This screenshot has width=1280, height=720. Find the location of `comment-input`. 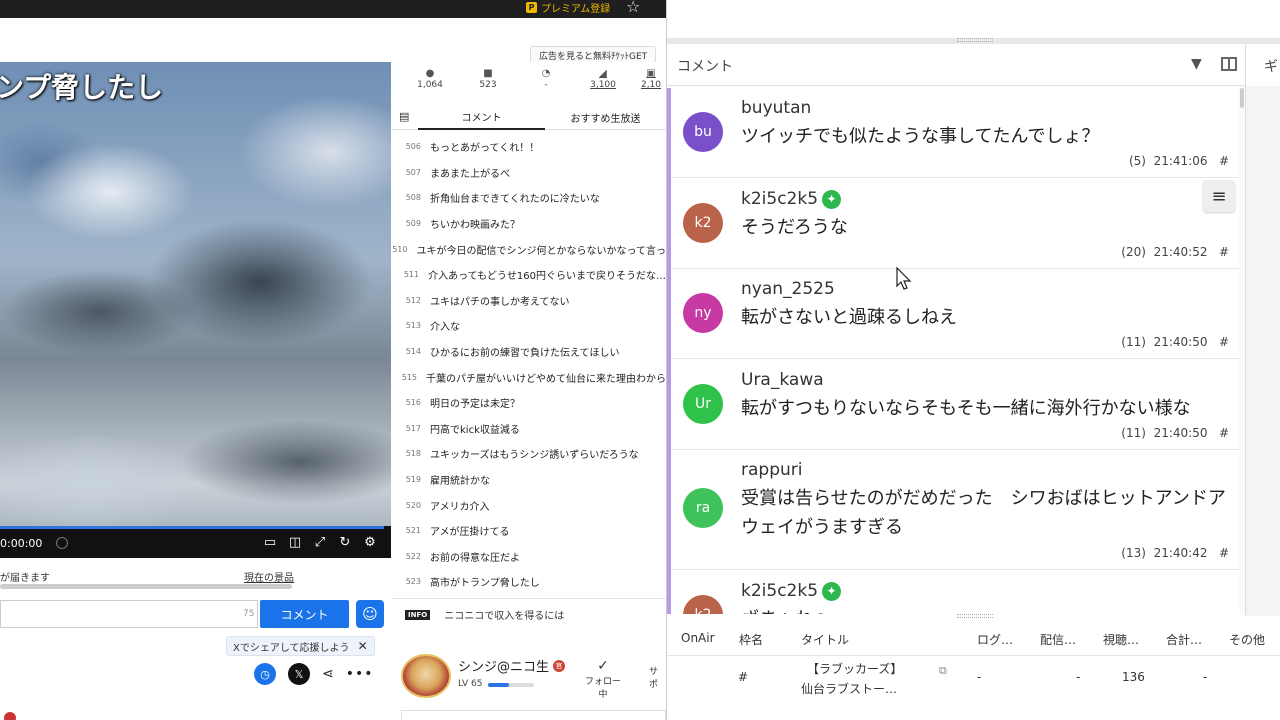

comment-input is located at coordinates (129, 614).